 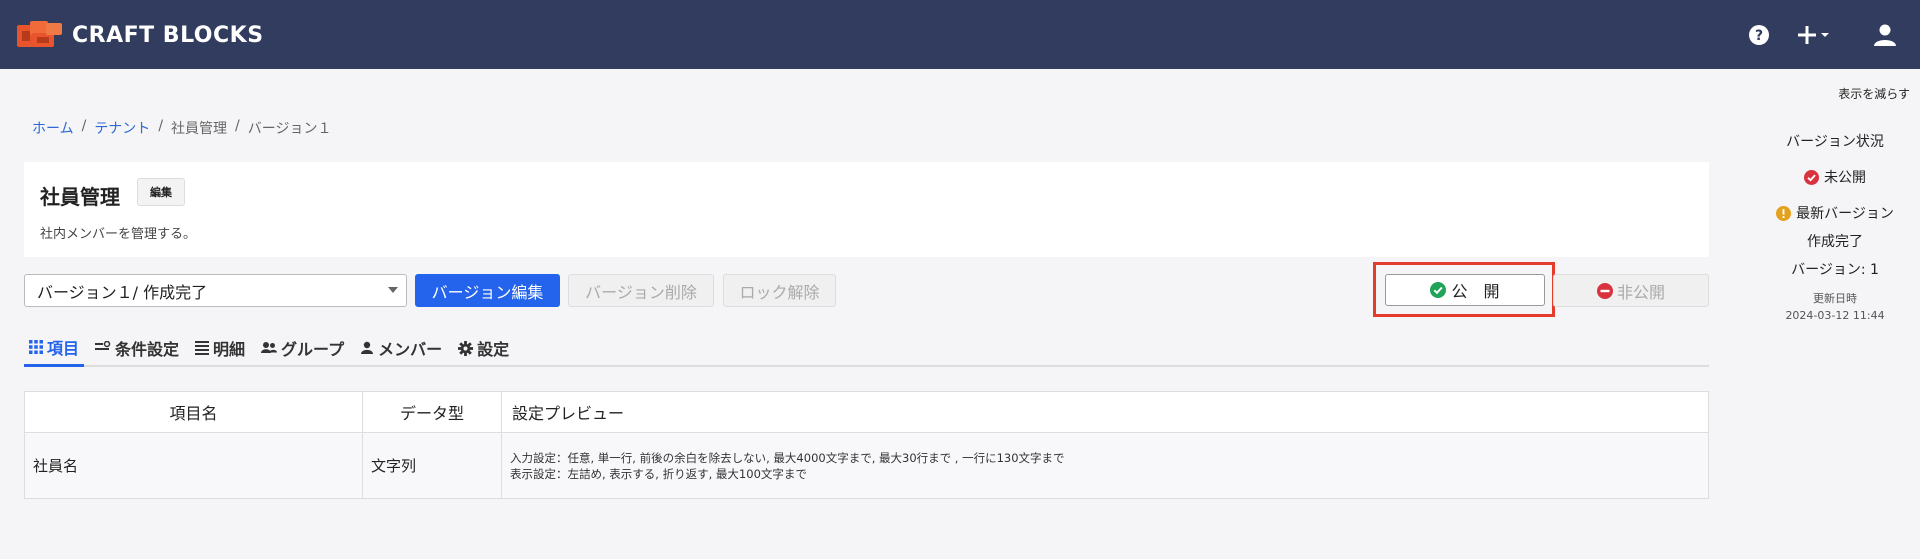 What do you see at coordinates (1604, 290) in the screenshot?
I see `minus-circle-icon` at bounding box center [1604, 290].